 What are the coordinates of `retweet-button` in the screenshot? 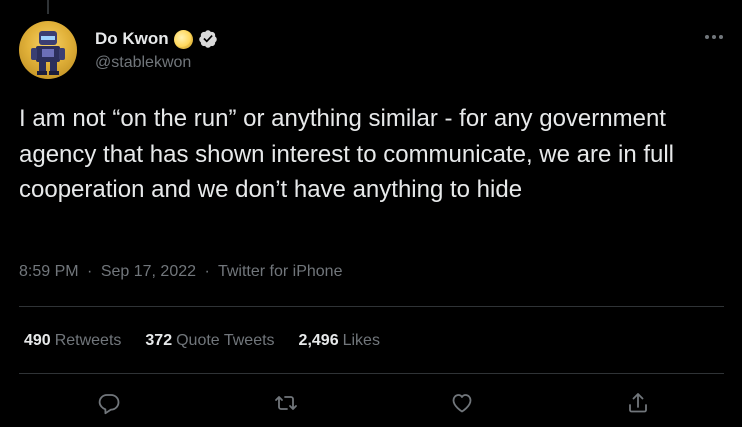 It's located at (286, 403).